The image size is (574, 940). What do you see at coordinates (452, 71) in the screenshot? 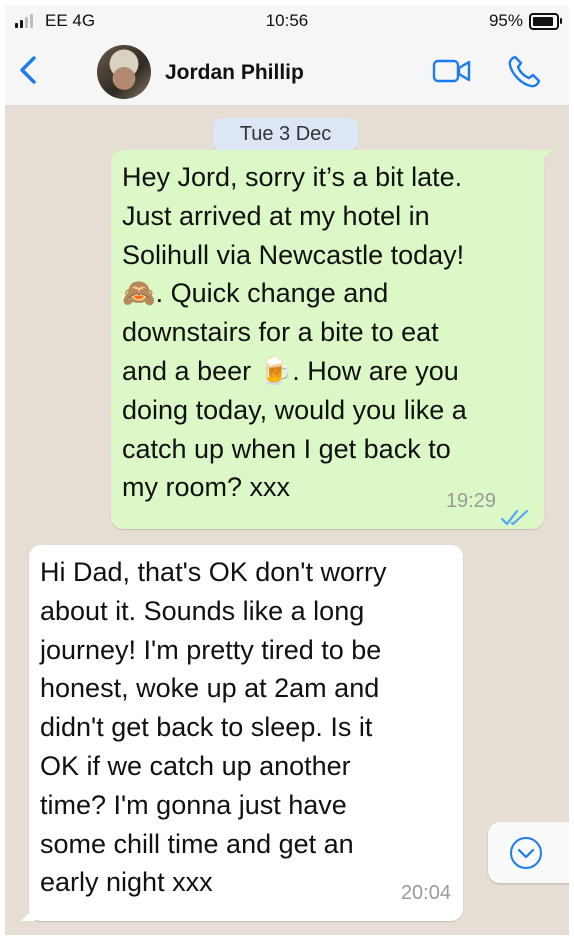
I see `video-call-icon` at bounding box center [452, 71].